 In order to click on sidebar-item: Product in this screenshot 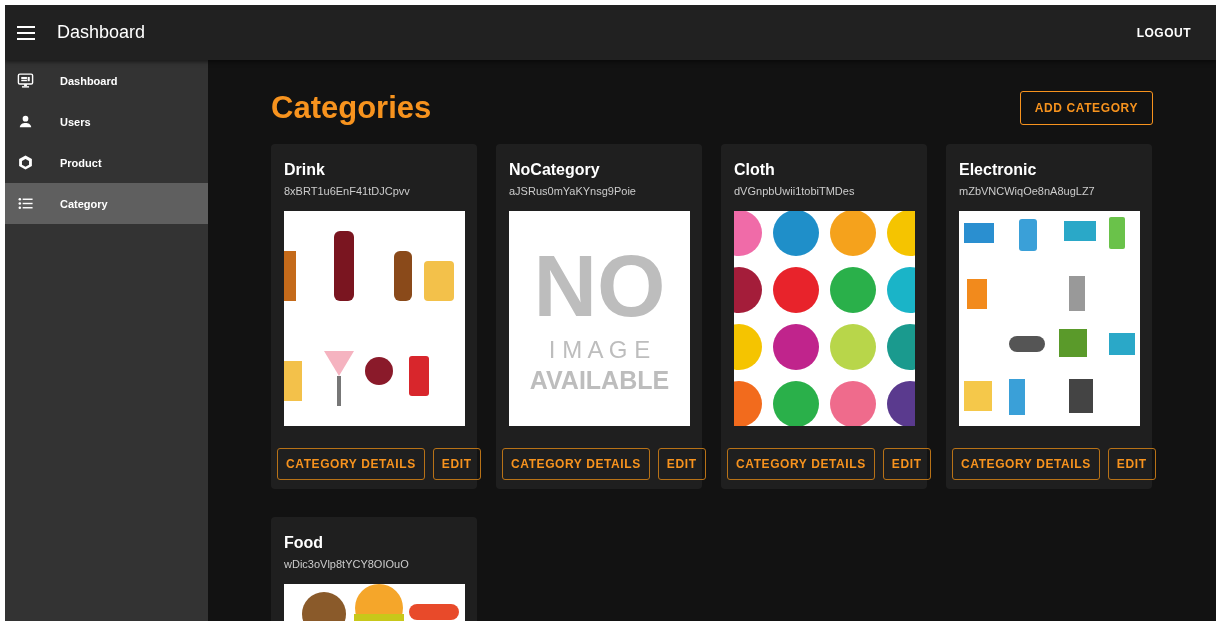, I will do `click(106, 162)`.